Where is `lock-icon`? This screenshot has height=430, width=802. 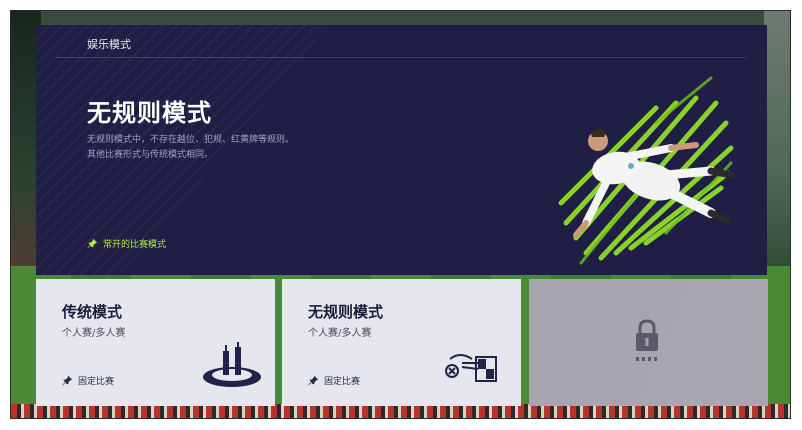 lock-icon is located at coordinates (647, 340).